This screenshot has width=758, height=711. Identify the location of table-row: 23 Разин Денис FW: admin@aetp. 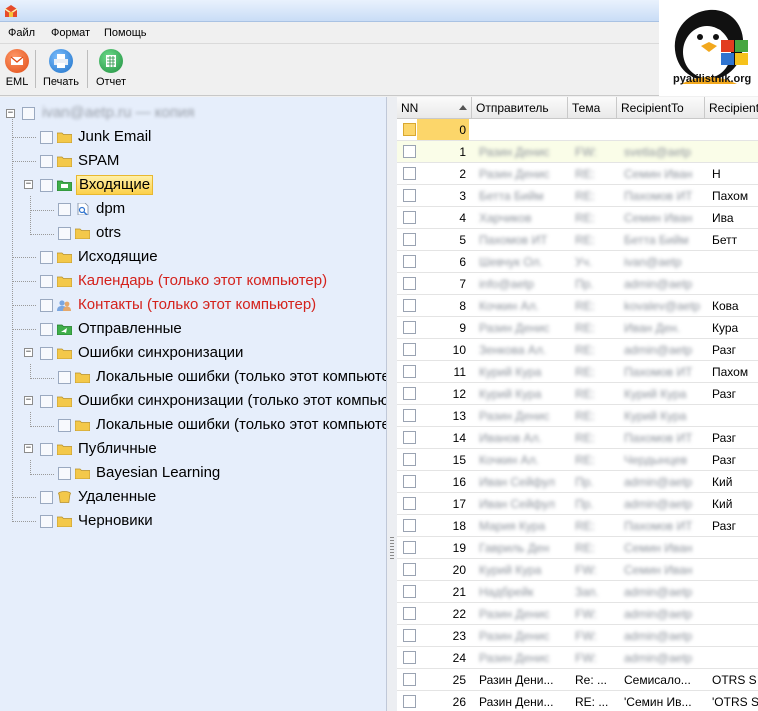
(577, 636).